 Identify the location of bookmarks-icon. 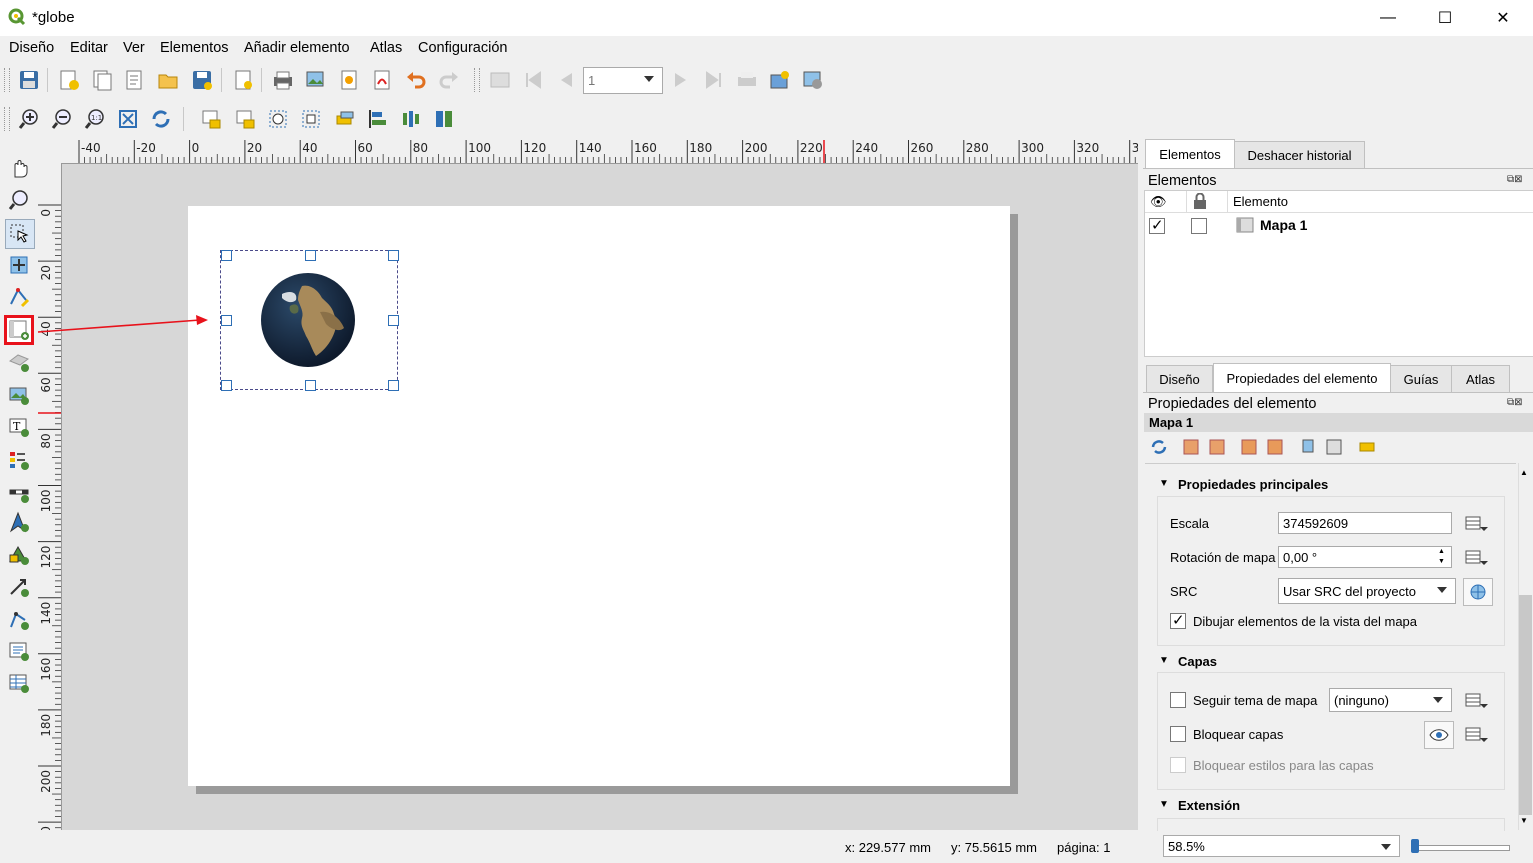
(1308, 447).